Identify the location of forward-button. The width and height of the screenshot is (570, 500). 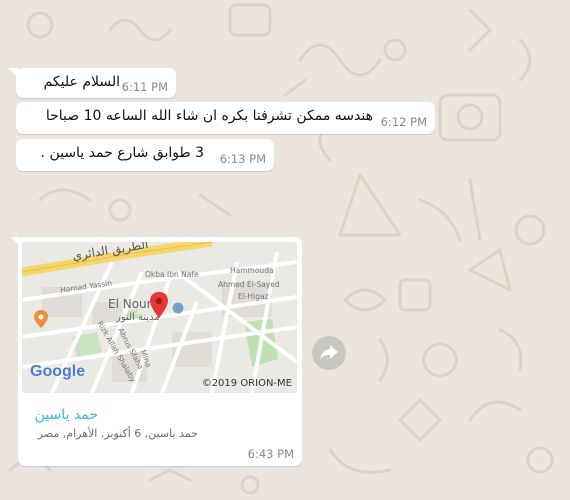
(329, 353).